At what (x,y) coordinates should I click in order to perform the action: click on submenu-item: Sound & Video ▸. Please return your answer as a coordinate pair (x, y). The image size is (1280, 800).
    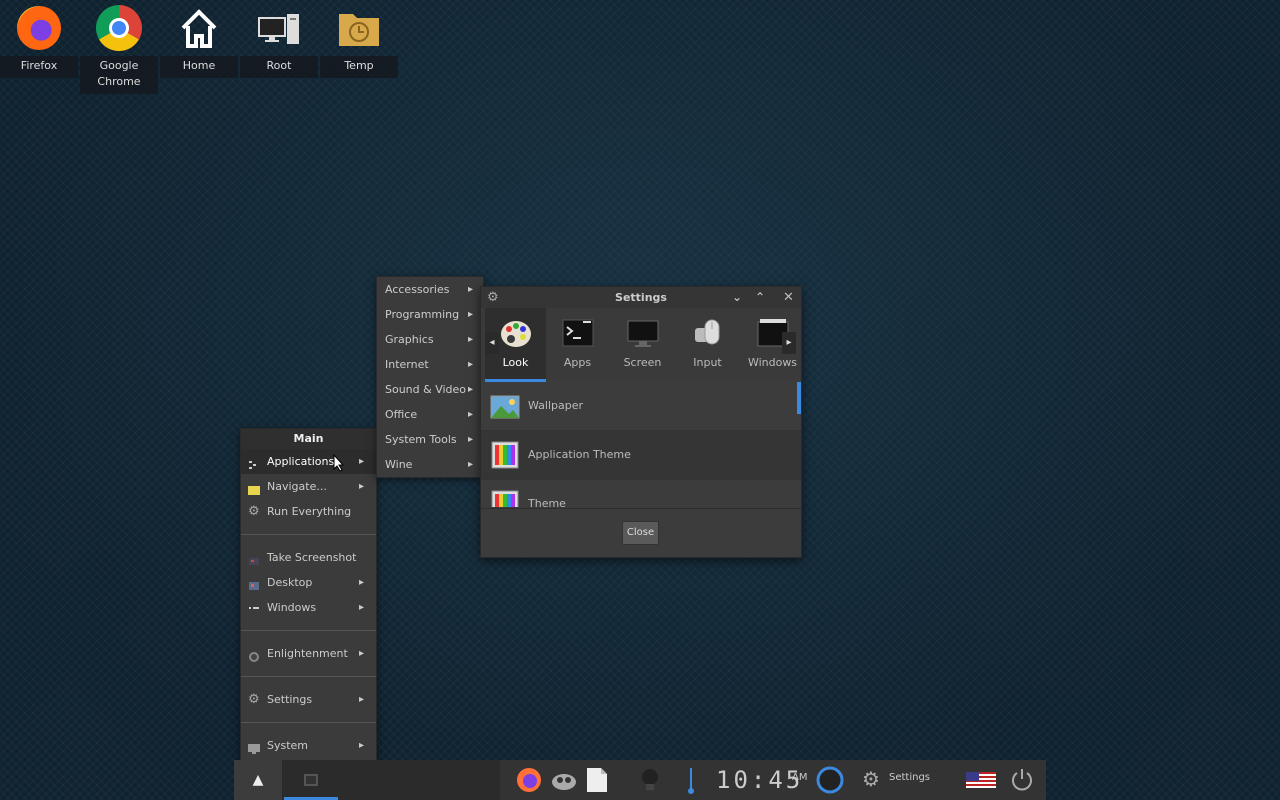
    Looking at the image, I should click on (430, 389).